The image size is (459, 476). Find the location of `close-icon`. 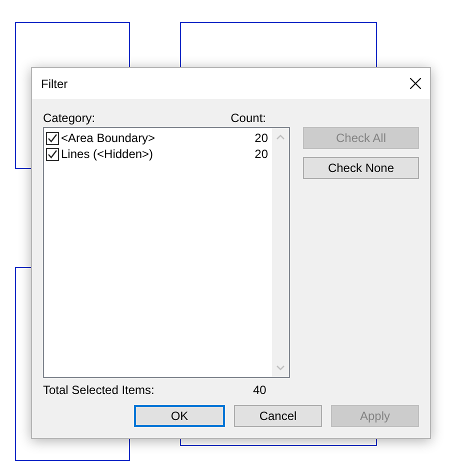

close-icon is located at coordinates (415, 83).